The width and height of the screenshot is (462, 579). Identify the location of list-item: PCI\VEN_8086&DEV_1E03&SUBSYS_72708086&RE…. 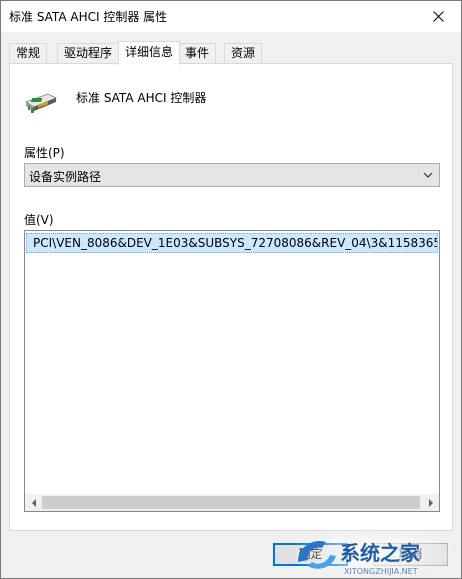
(232, 243).